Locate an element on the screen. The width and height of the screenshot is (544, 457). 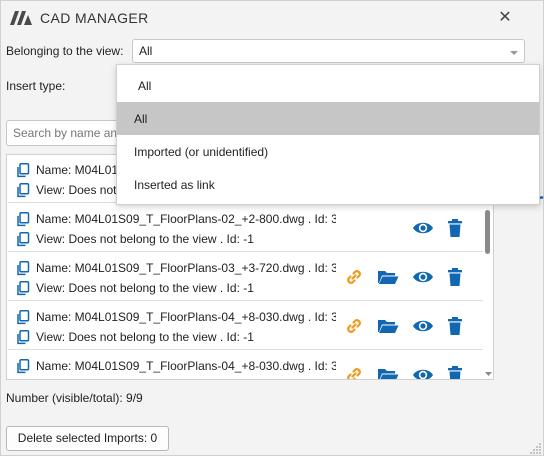
chevron-down-icon is located at coordinates (514, 50).